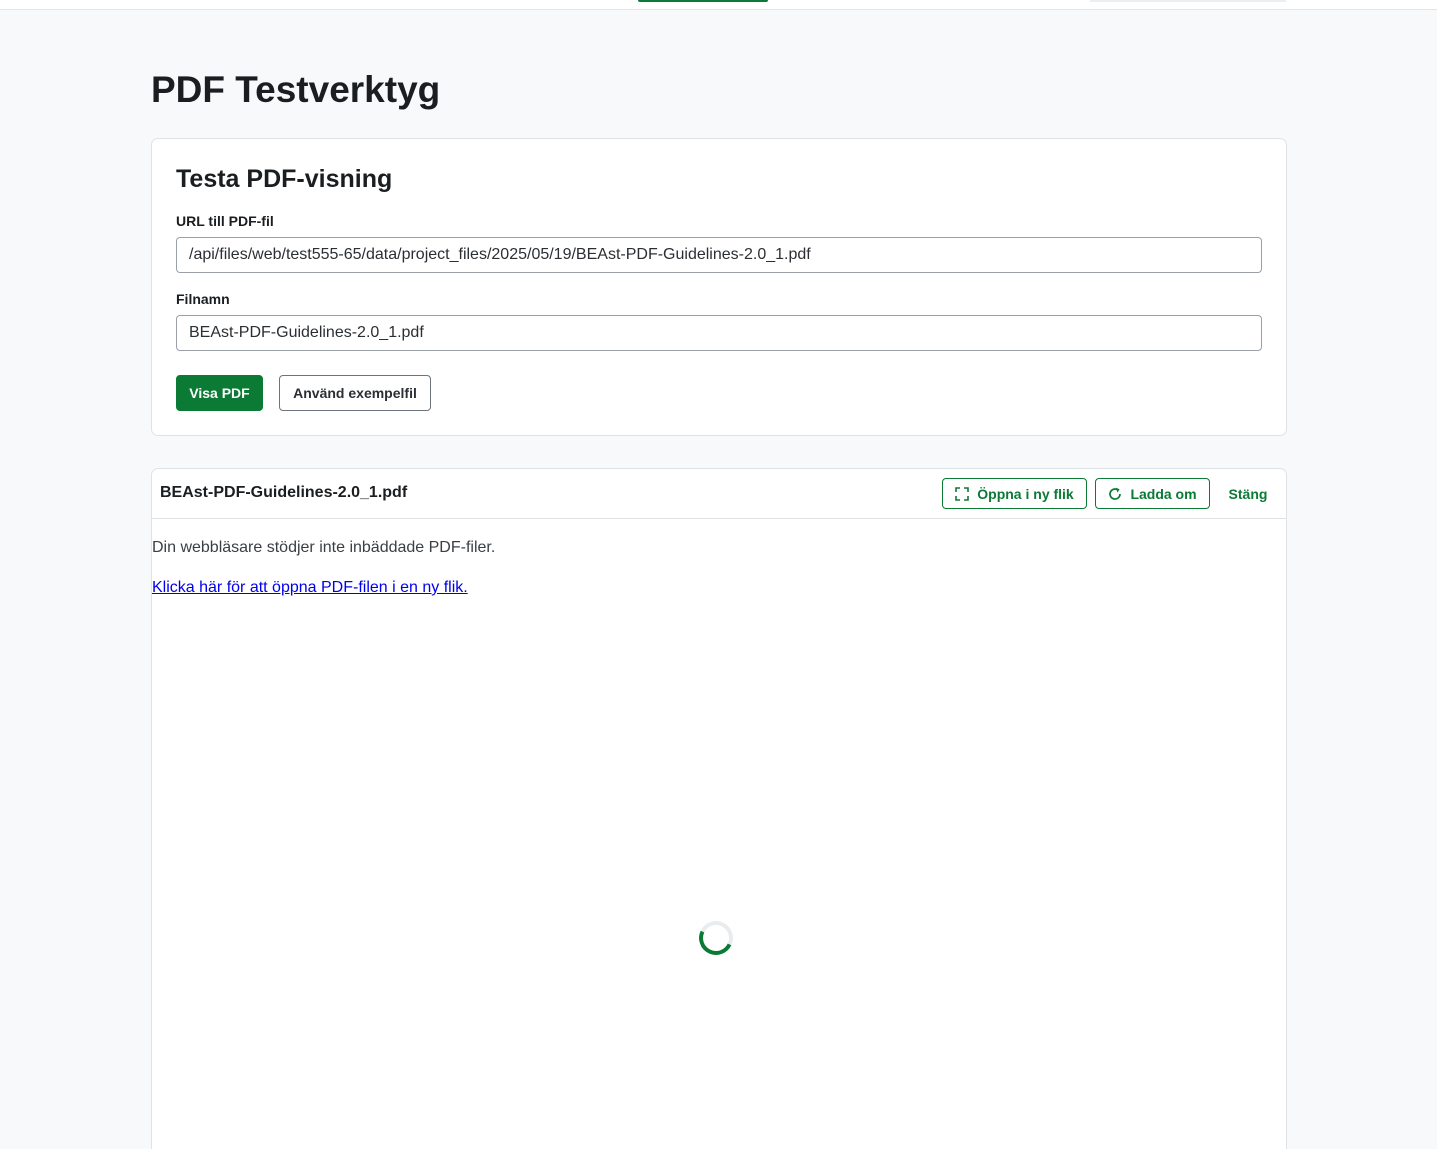  What do you see at coordinates (718, 5) in the screenshot?
I see `top-navbar` at bounding box center [718, 5].